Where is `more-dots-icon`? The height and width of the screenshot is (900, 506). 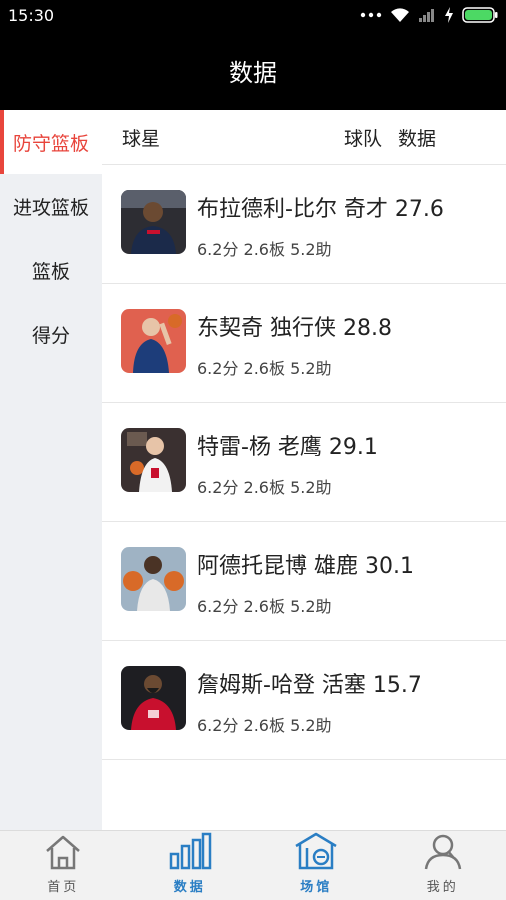 more-dots-icon is located at coordinates (371, 15).